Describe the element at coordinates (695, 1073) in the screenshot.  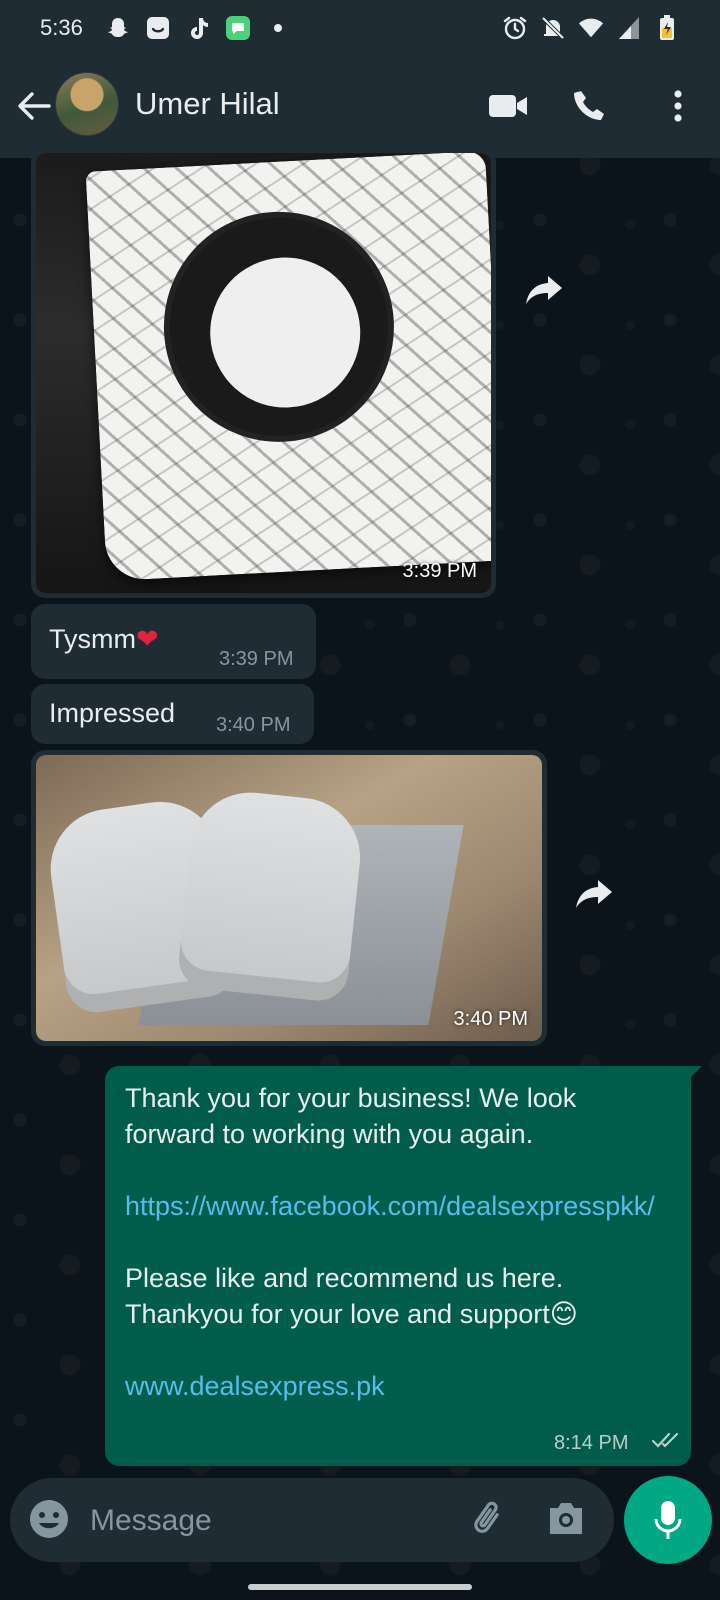
I see `bubble-tail` at that location.